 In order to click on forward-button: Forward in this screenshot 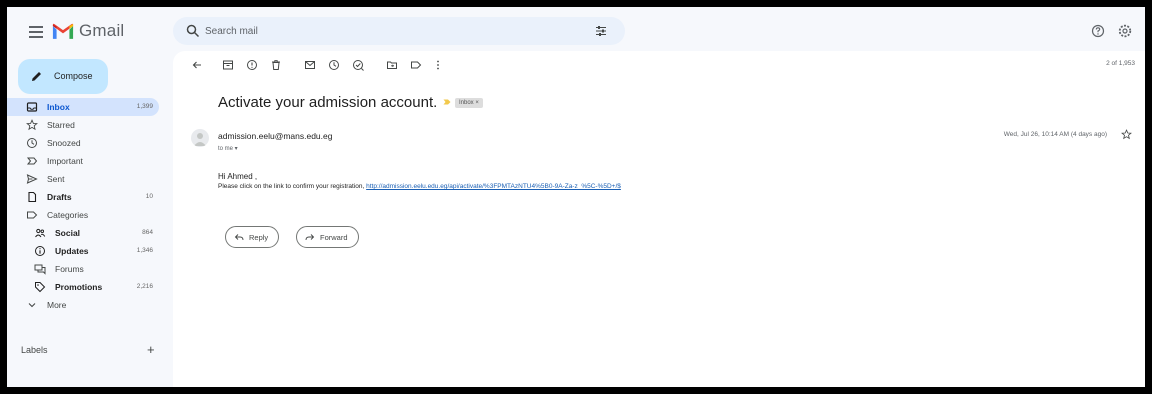, I will do `click(327, 237)`.